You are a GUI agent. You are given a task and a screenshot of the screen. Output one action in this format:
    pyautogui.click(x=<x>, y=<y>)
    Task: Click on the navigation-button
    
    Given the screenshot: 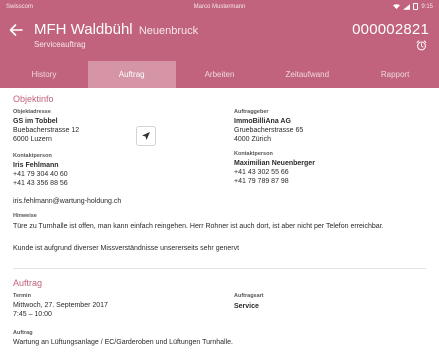 What is the action you would take?
    pyautogui.click(x=146, y=136)
    